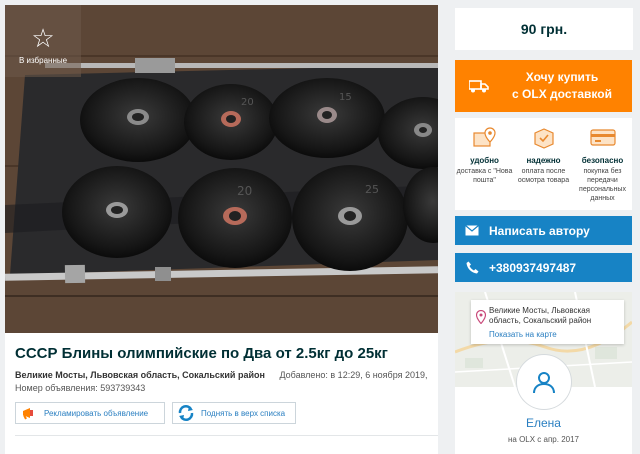 This screenshot has height=454, width=640. Describe the element at coordinates (96, 413) in the screenshot. I see `advertise-label: Рекламировать объявление` at that location.